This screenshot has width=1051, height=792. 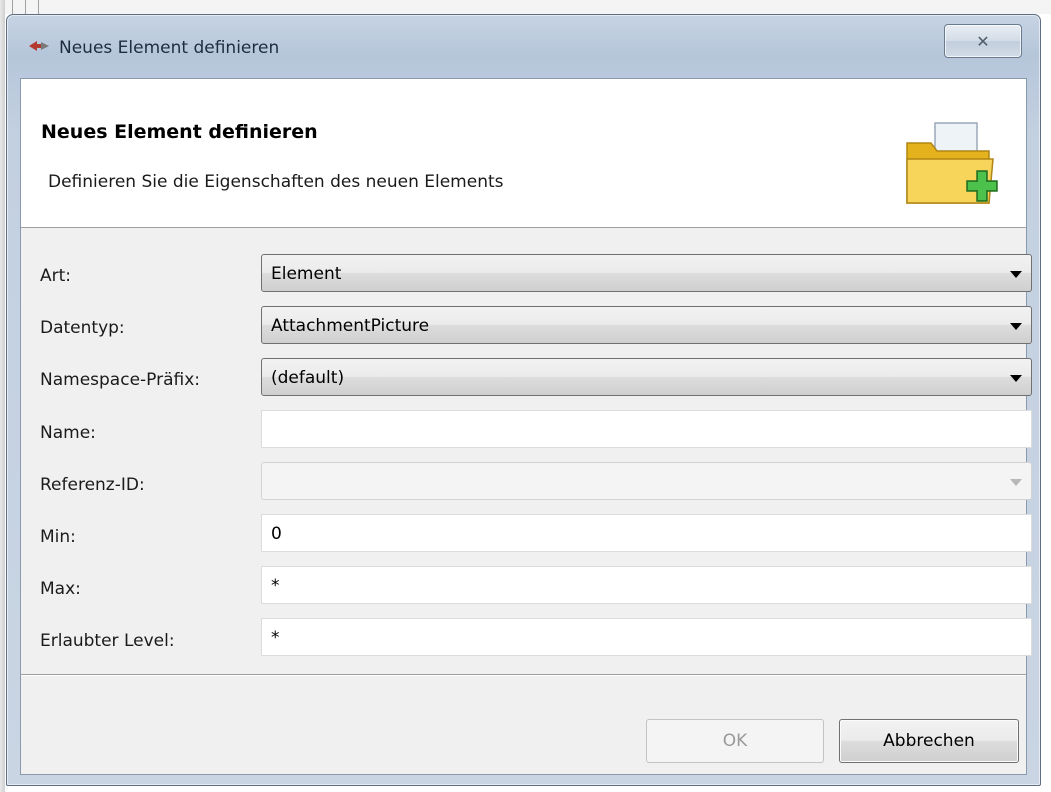 I want to click on namespace-select: (default), so click(x=646, y=377).